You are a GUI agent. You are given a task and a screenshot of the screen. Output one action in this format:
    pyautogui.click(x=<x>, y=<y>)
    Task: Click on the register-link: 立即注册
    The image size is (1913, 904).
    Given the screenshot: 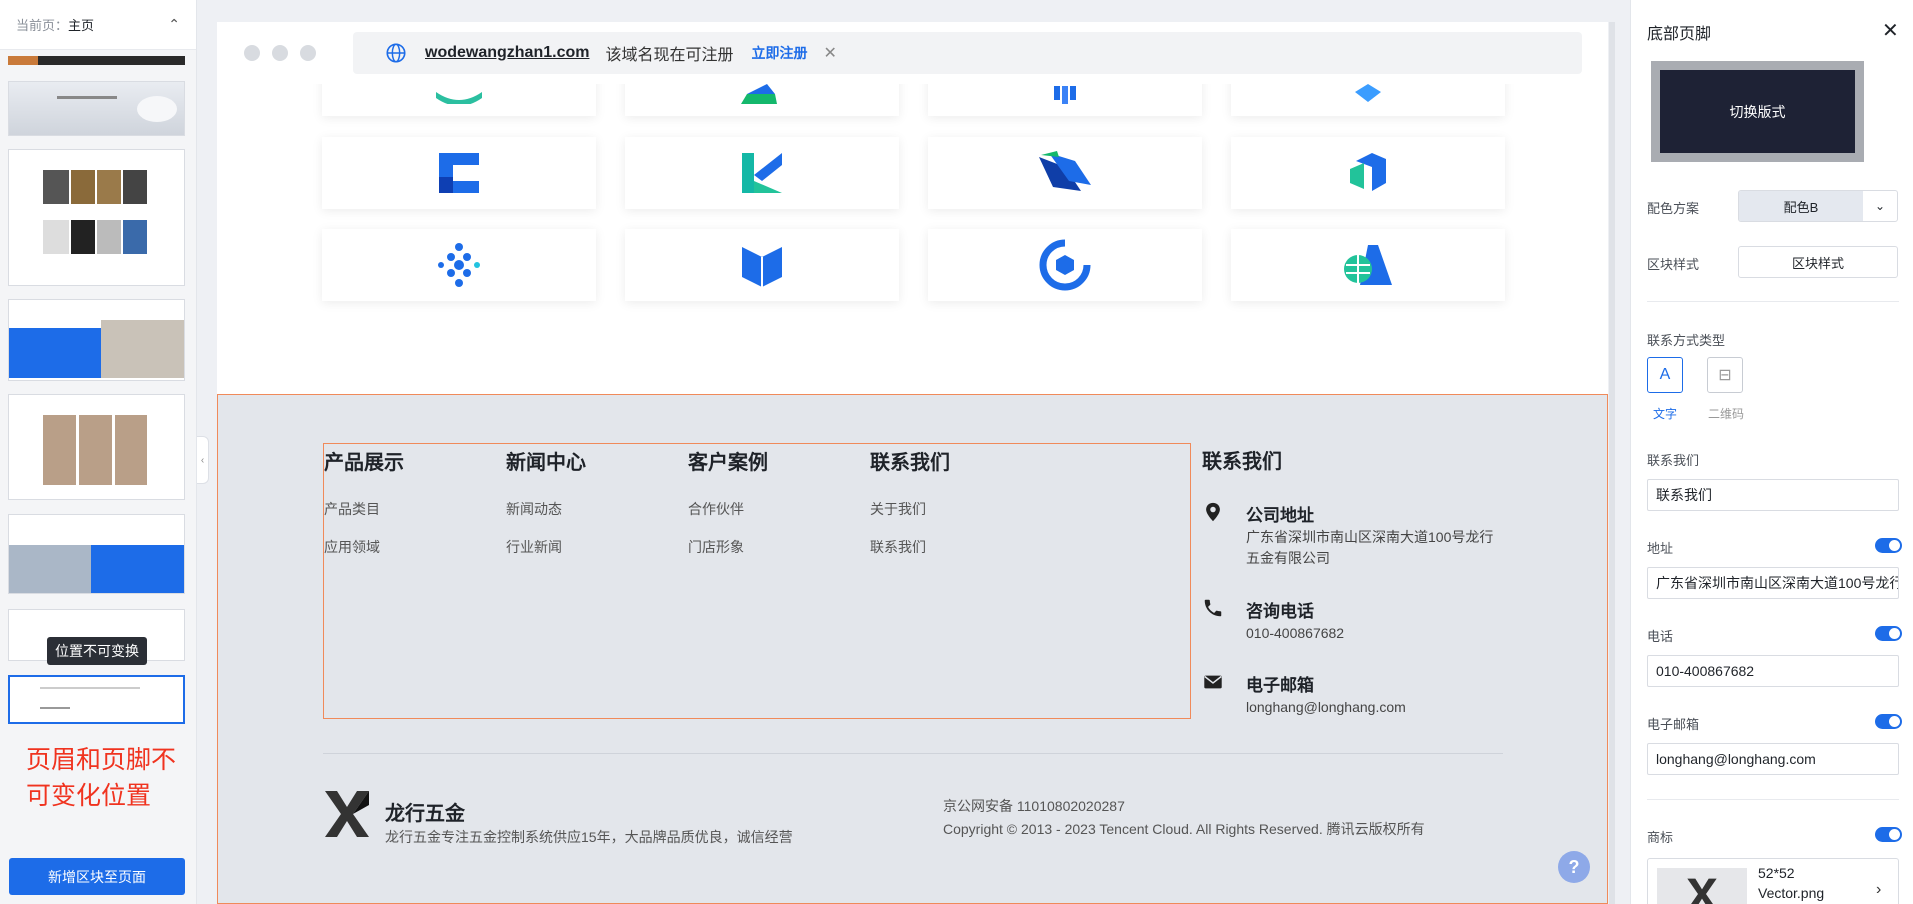 What is the action you would take?
    pyautogui.click(x=779, y=53)
    